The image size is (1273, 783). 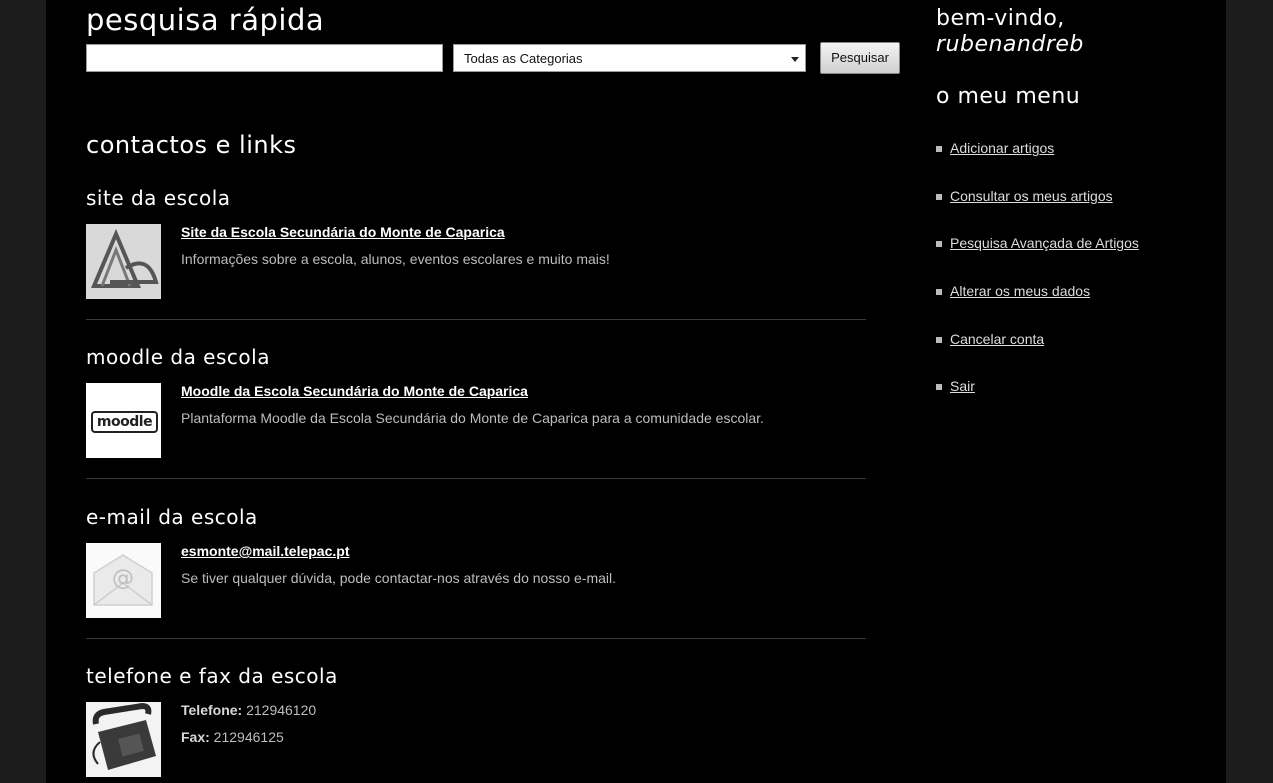 I want to click on menu-link-my-articles: Consultar os meus artigos, so click(x=1031, y=196).